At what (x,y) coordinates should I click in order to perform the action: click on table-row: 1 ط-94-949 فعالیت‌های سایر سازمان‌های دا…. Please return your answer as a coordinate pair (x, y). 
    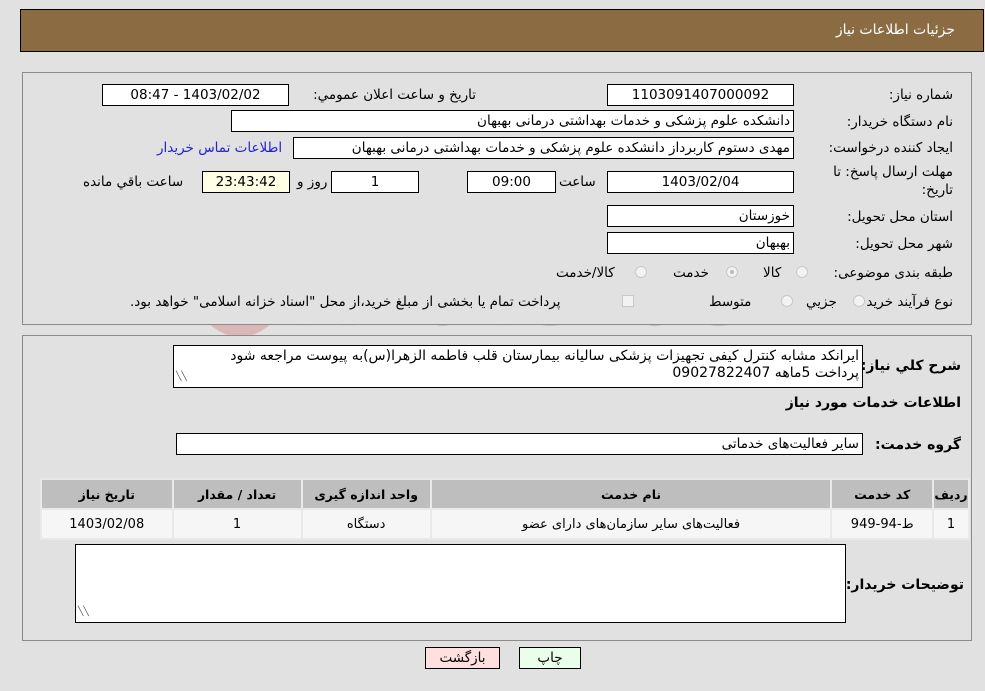
    Looking at the image, I should click on (505, 524).